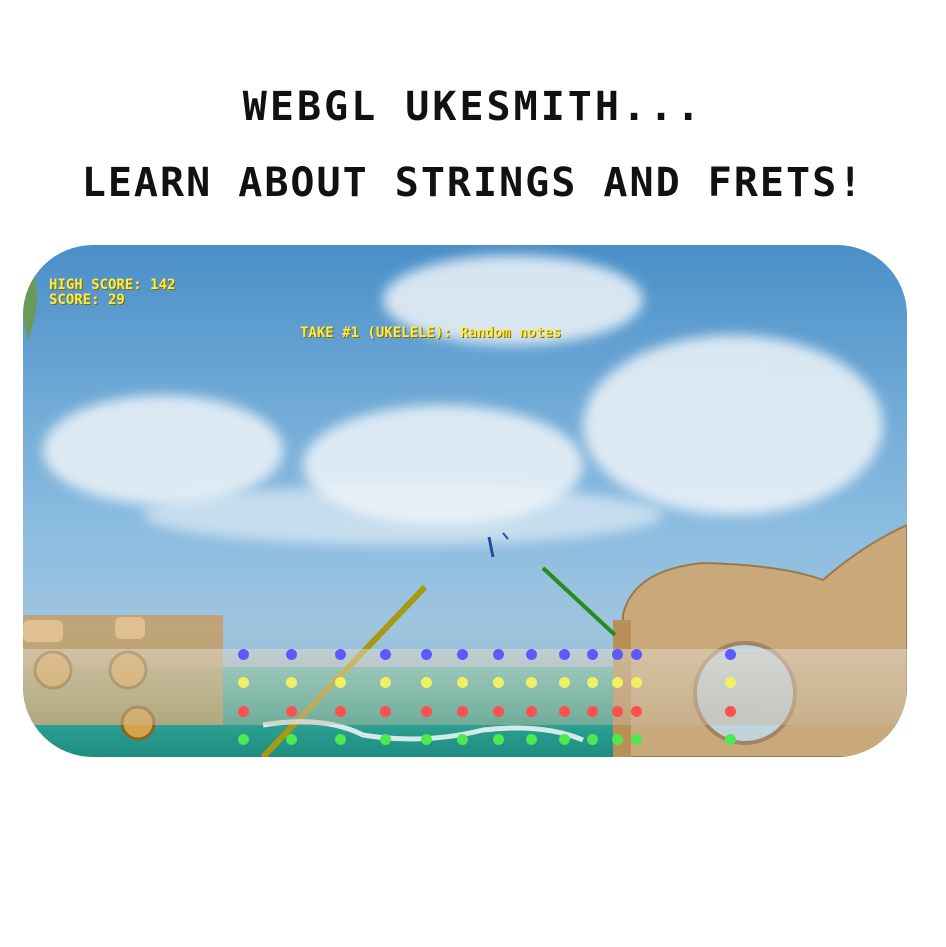 Image resolution: width=946 pixels, height=947 pixels. What do you see at coordinates (87, 300) in the screenshot?
I see `score: SCORE: 29` at bounding box center [87, 300].